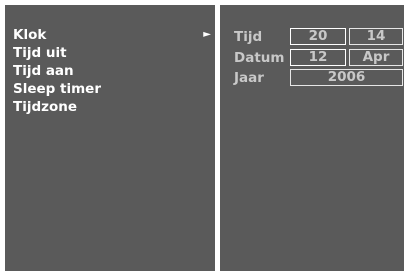 This screenshot has height=277, width=408. What do you see at coordinates (110, 89) in the screenshot?
I see `menu-item-sleep-timer: Sleep timer` at bounding box center [110, 89].